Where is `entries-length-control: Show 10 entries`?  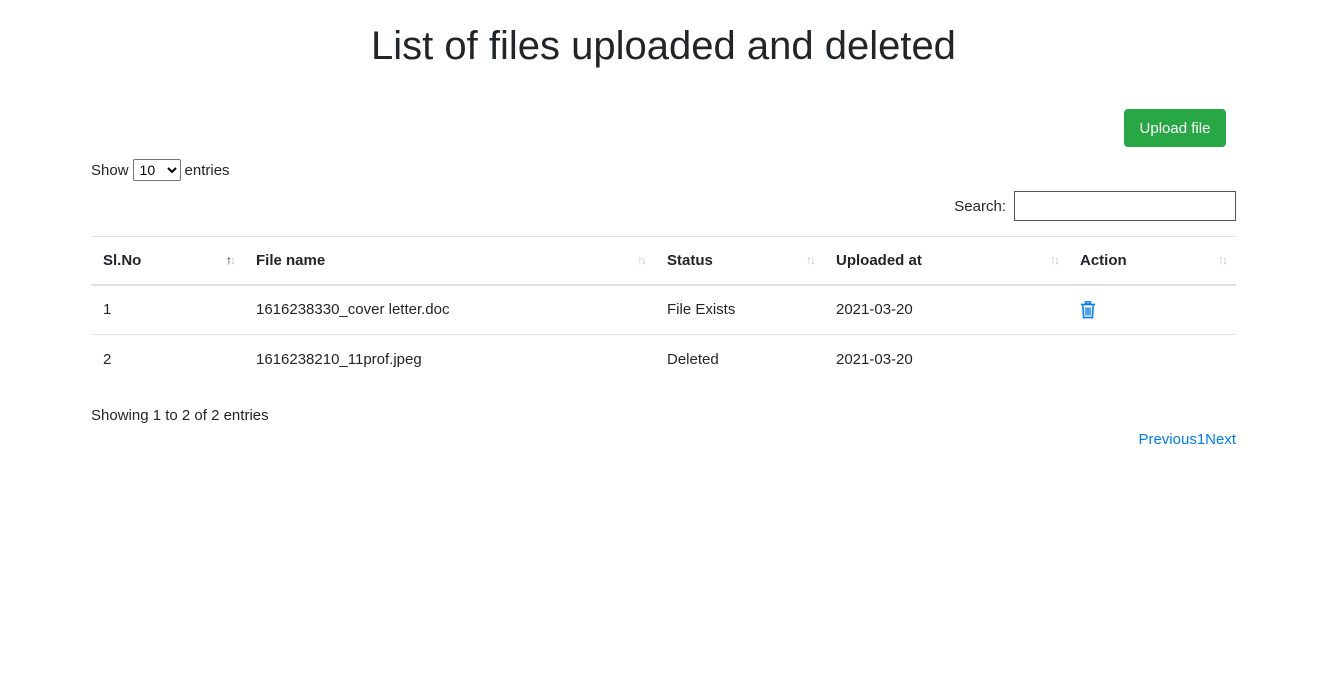 entries-length-control: Show 10 entries is located at coordinates (160, 170).